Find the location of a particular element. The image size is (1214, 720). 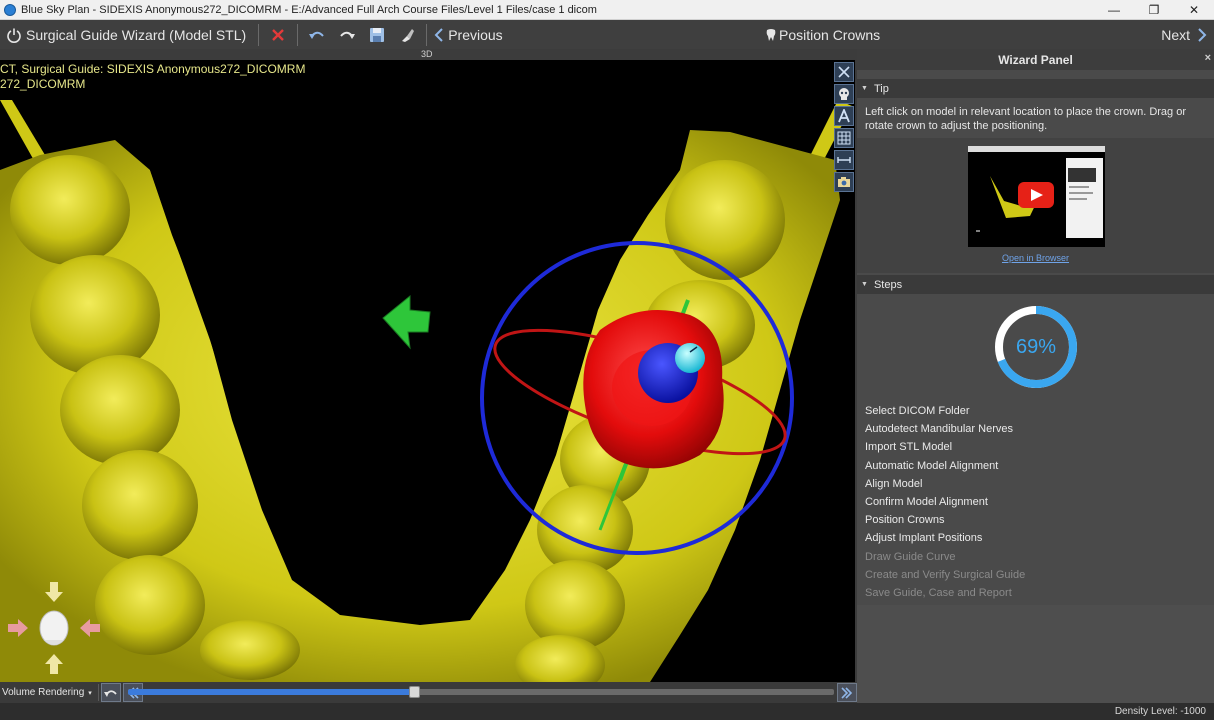

redo-icon is located at coordinates (348, 35).